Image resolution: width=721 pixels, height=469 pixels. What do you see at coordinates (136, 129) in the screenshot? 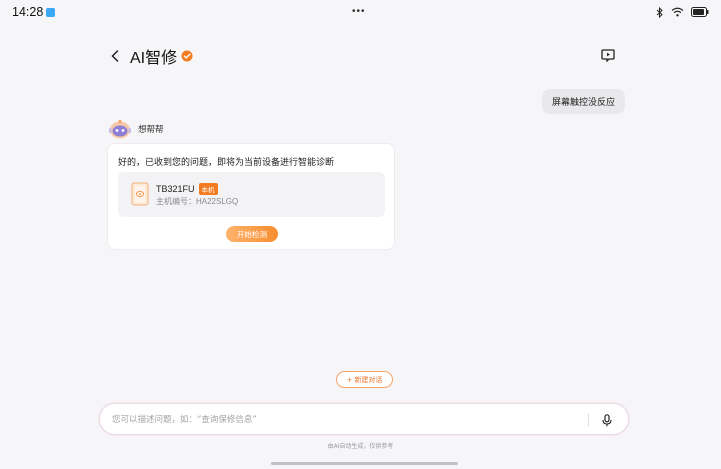
I see `bot-header: 想帮帮` at bounding box center [136, 129].